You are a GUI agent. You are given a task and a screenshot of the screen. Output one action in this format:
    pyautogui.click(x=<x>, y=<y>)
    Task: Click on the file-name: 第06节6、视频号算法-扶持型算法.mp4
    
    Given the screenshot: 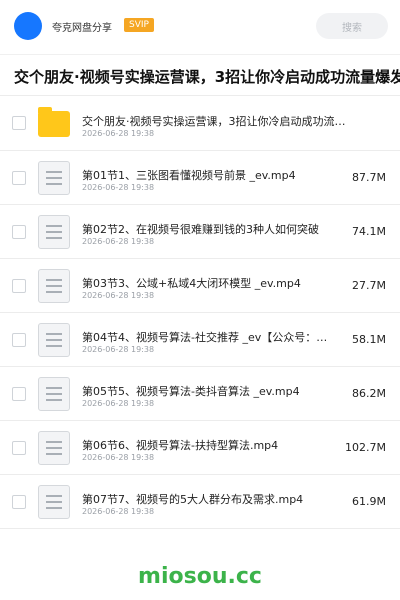 What is the action you would take?
    pyautogui.click(x=180, y=445)
    